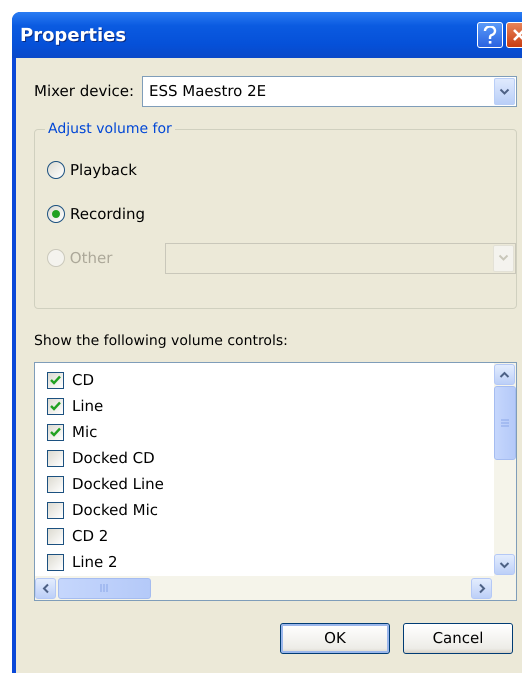  Describe the element at coordinates (103, 170) in the screenshot. I see `radio-label: Playback` at that location.